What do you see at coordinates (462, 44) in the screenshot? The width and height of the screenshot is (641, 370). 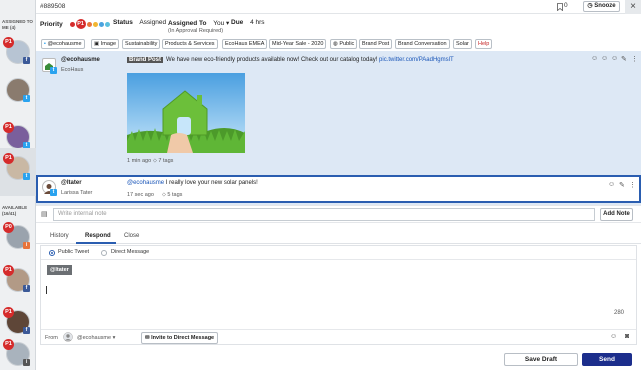 I see `ticket-tag: Solar` at bounding box center [462, 44].